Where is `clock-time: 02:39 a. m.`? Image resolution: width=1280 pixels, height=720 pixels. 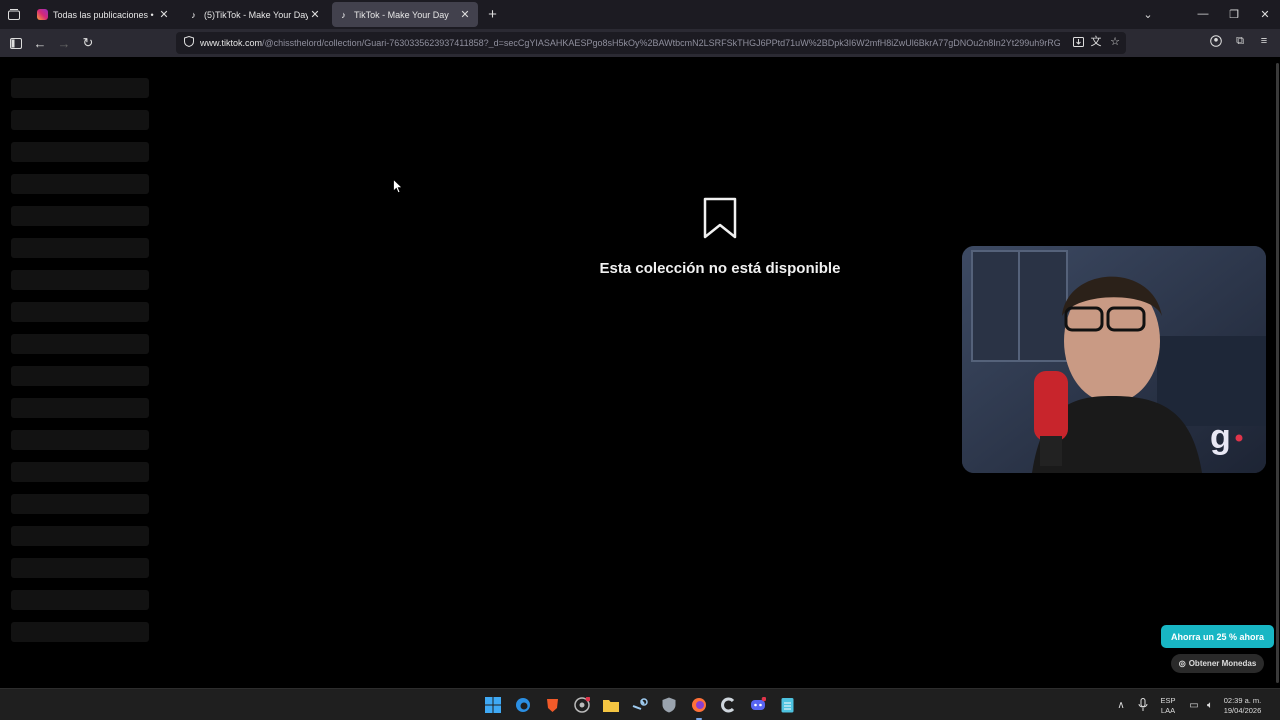 clock-time: 02:39 a. m. is located at coordinates (1242, 700).